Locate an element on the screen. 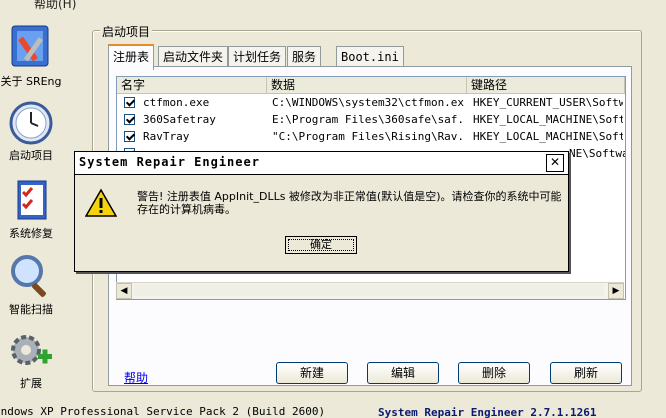 The image size is (666, 418). column-header-data: 数据 is located at coordinates (367, 85).